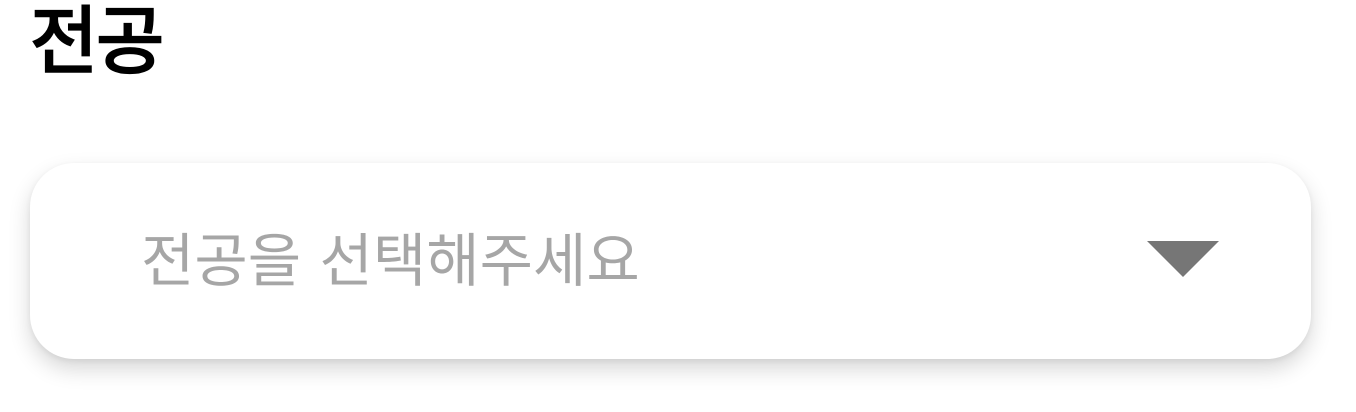  Describe the element at coordinates (390, 261) in the screenshot. I see `major-select-placeholder: 전공을 선택해주세요` at that location.